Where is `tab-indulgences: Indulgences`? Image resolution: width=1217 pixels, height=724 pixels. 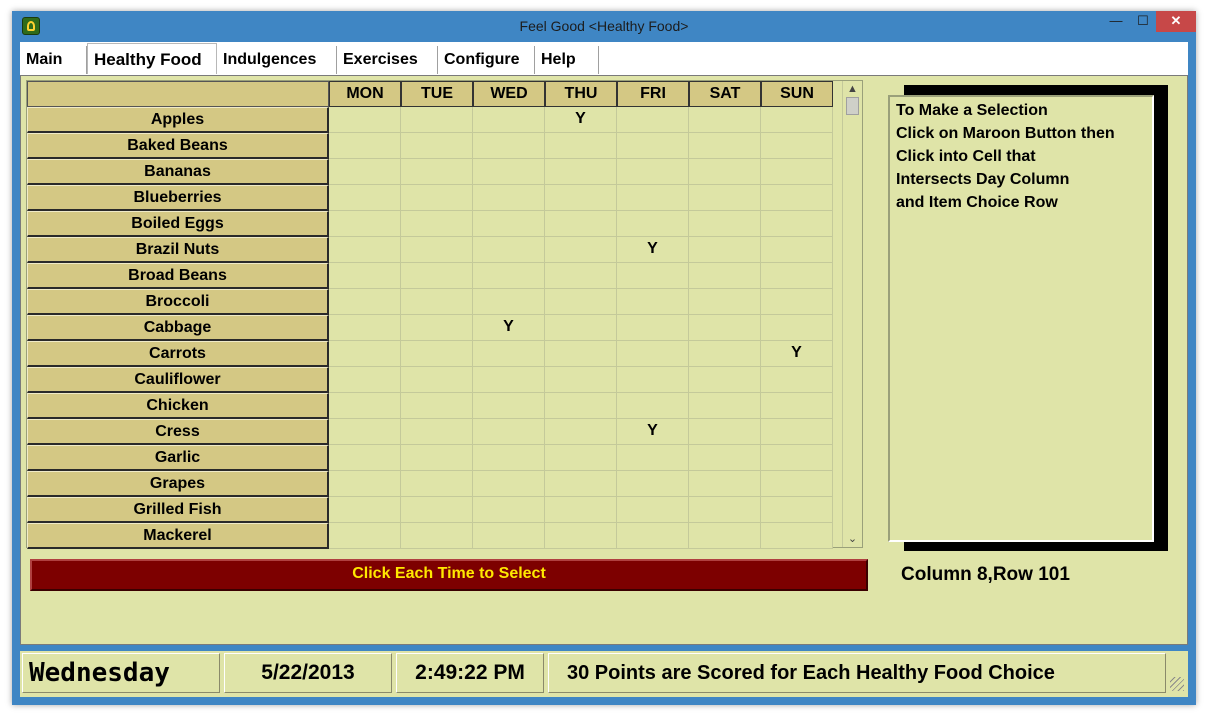 tab-indulgences: Indulgences is located at coordinates (277, 60).